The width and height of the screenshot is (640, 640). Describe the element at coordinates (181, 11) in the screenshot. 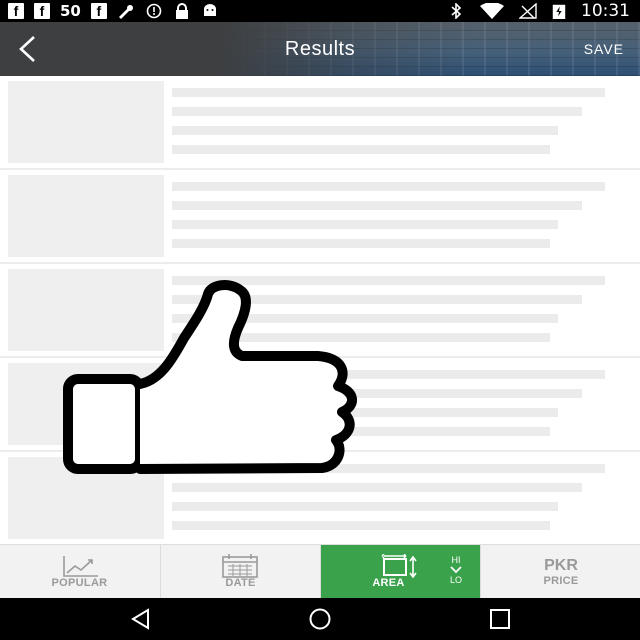

I see `lock-icon` at that location.